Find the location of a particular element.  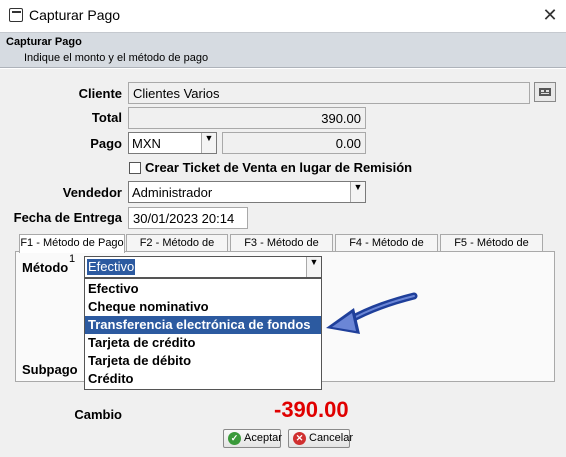

fecha-value: 30/01/2023 20:14 is located at coordinates (184, 218).